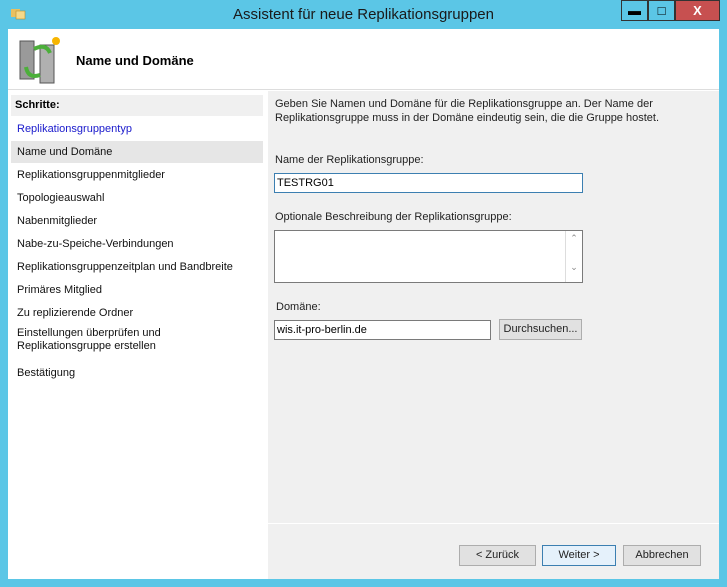 This screenshot has width=727, height=587. Describe the element at coordinates (137, 152) in the screenshot. I see `step-name-und-domaene: Name und Domäne` at that location.